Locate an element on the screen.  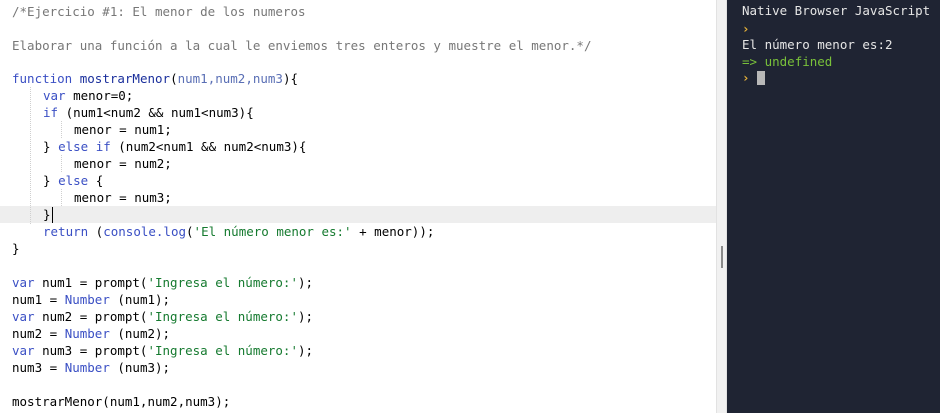
code-line: /*Ejercicio #1: El menor de los numeros is located at coordinates (159, 11).